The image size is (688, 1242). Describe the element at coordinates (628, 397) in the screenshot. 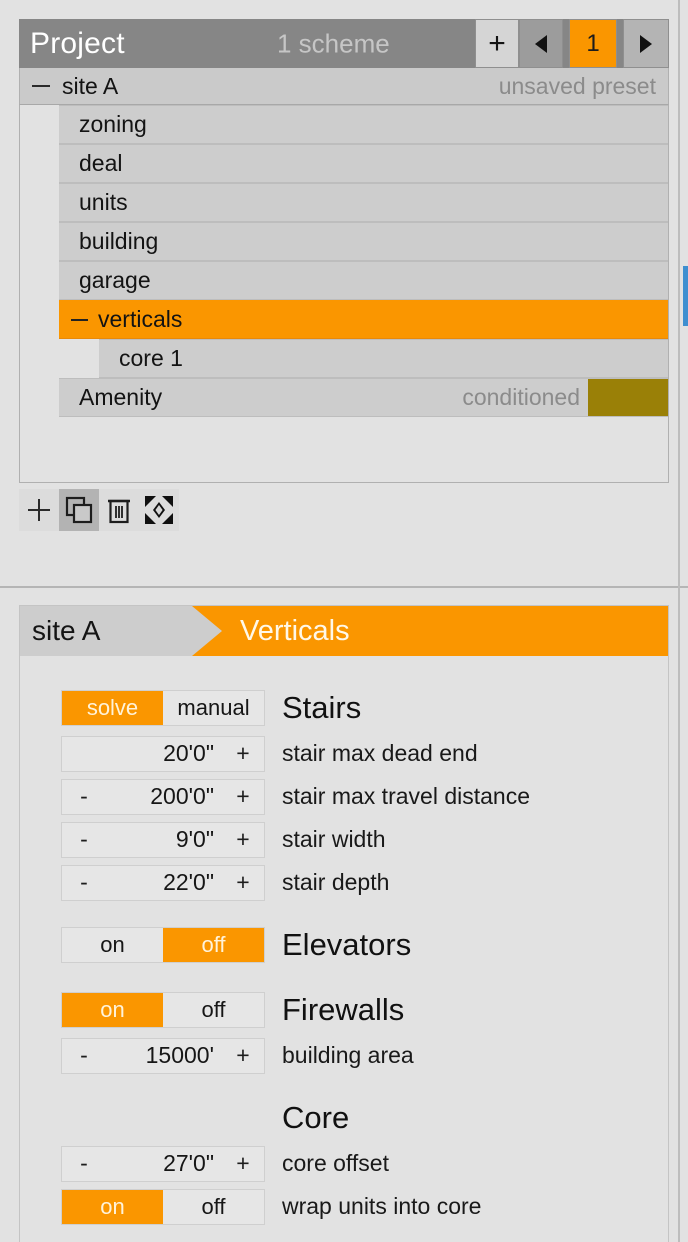

I see `tree-row-color-swatch` at that location.